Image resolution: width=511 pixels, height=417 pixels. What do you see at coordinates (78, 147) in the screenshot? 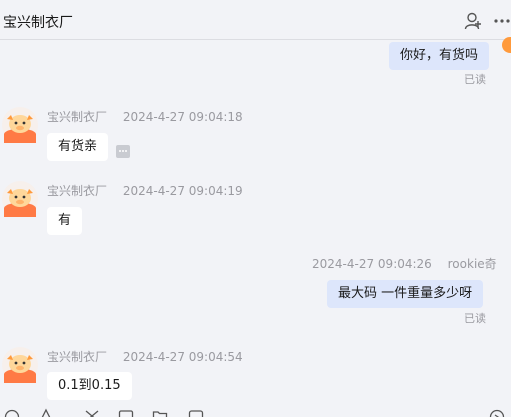
I see `message-bubble-incoming: 有货亲` at bounding box center [78, 147].